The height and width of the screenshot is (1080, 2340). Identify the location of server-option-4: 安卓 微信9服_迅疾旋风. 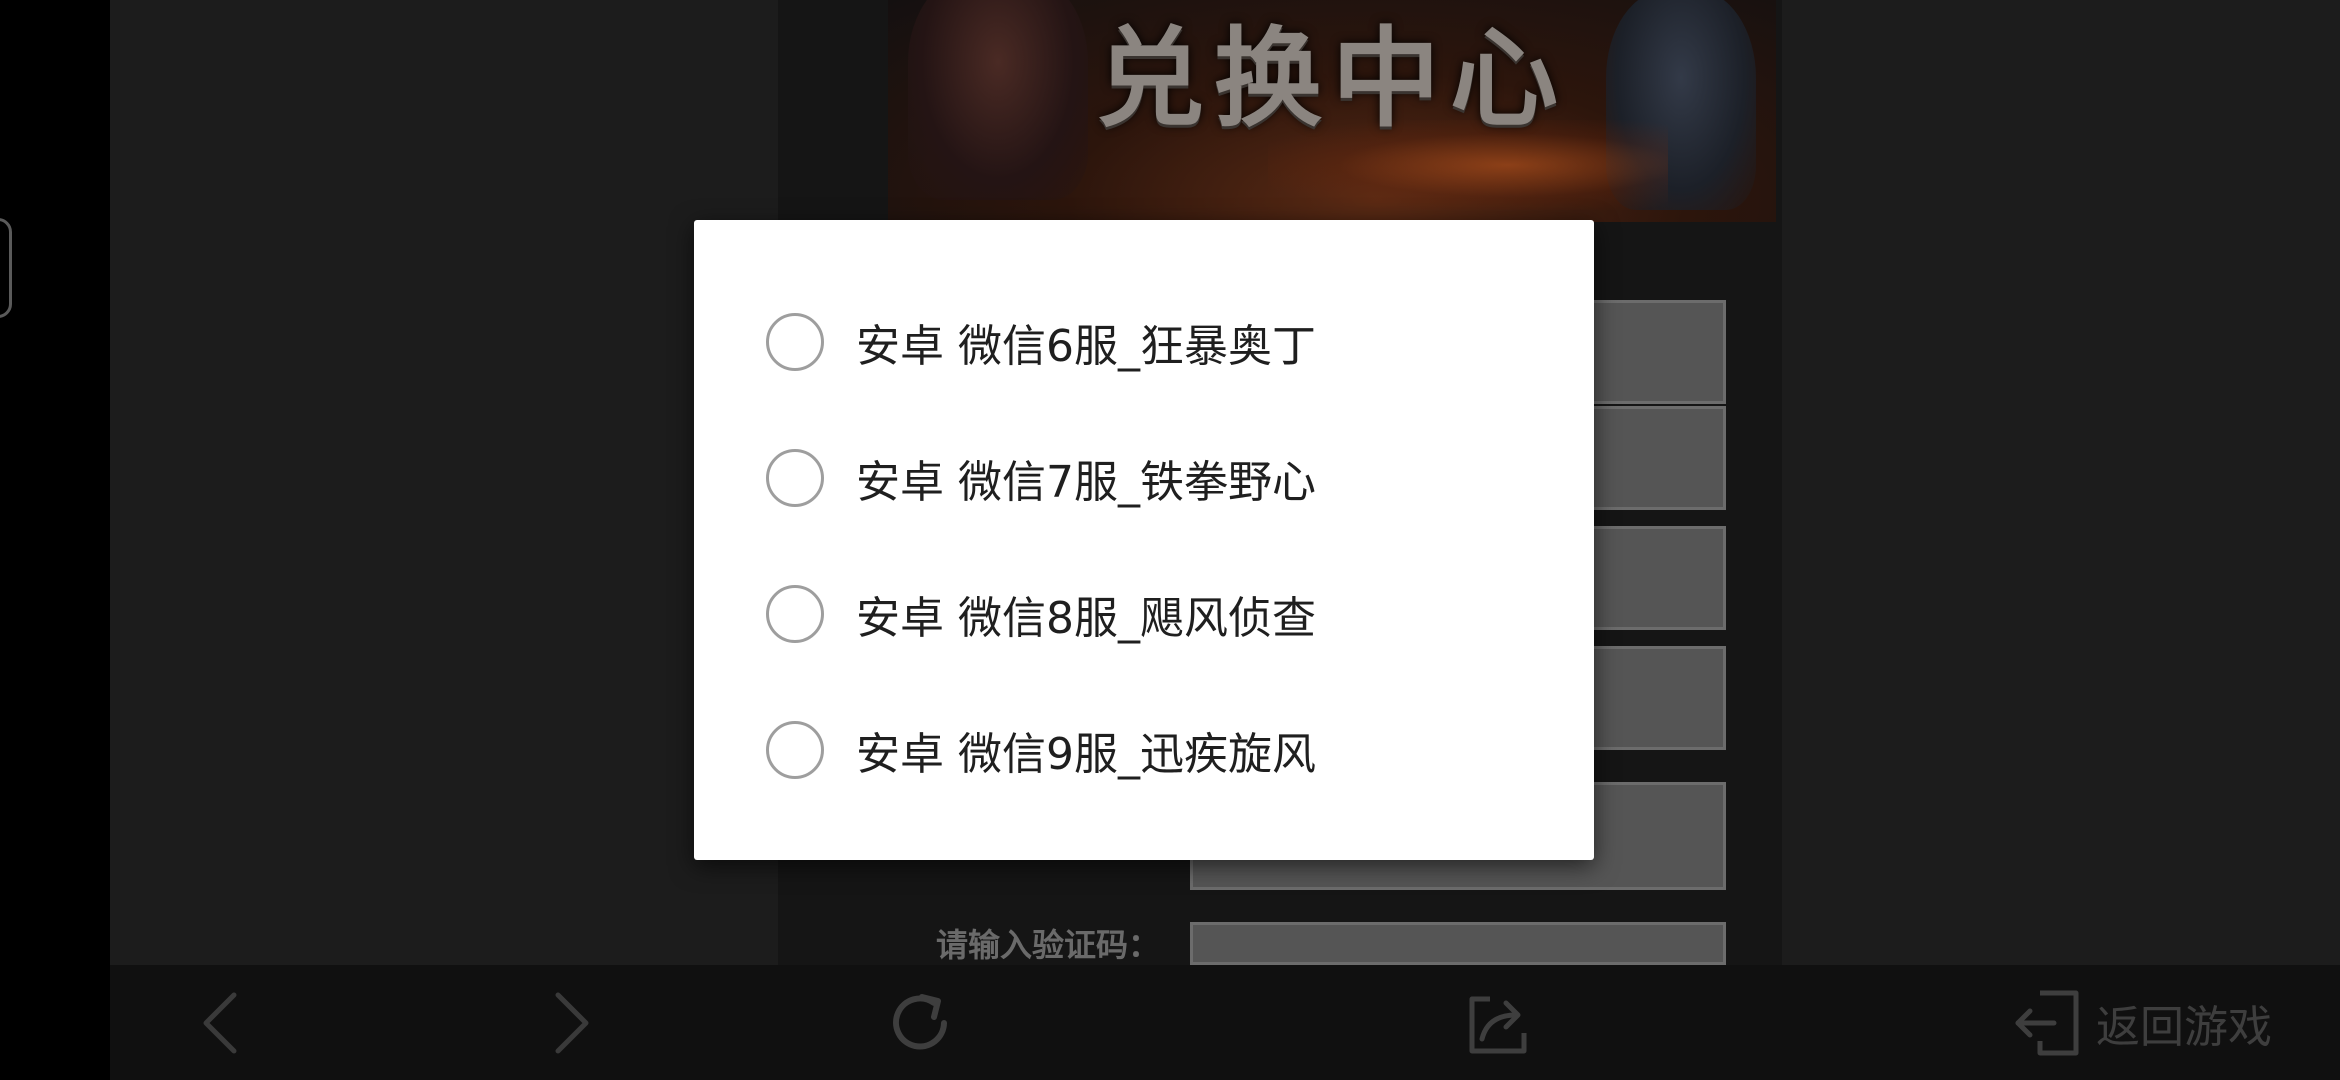
(1156, 750).